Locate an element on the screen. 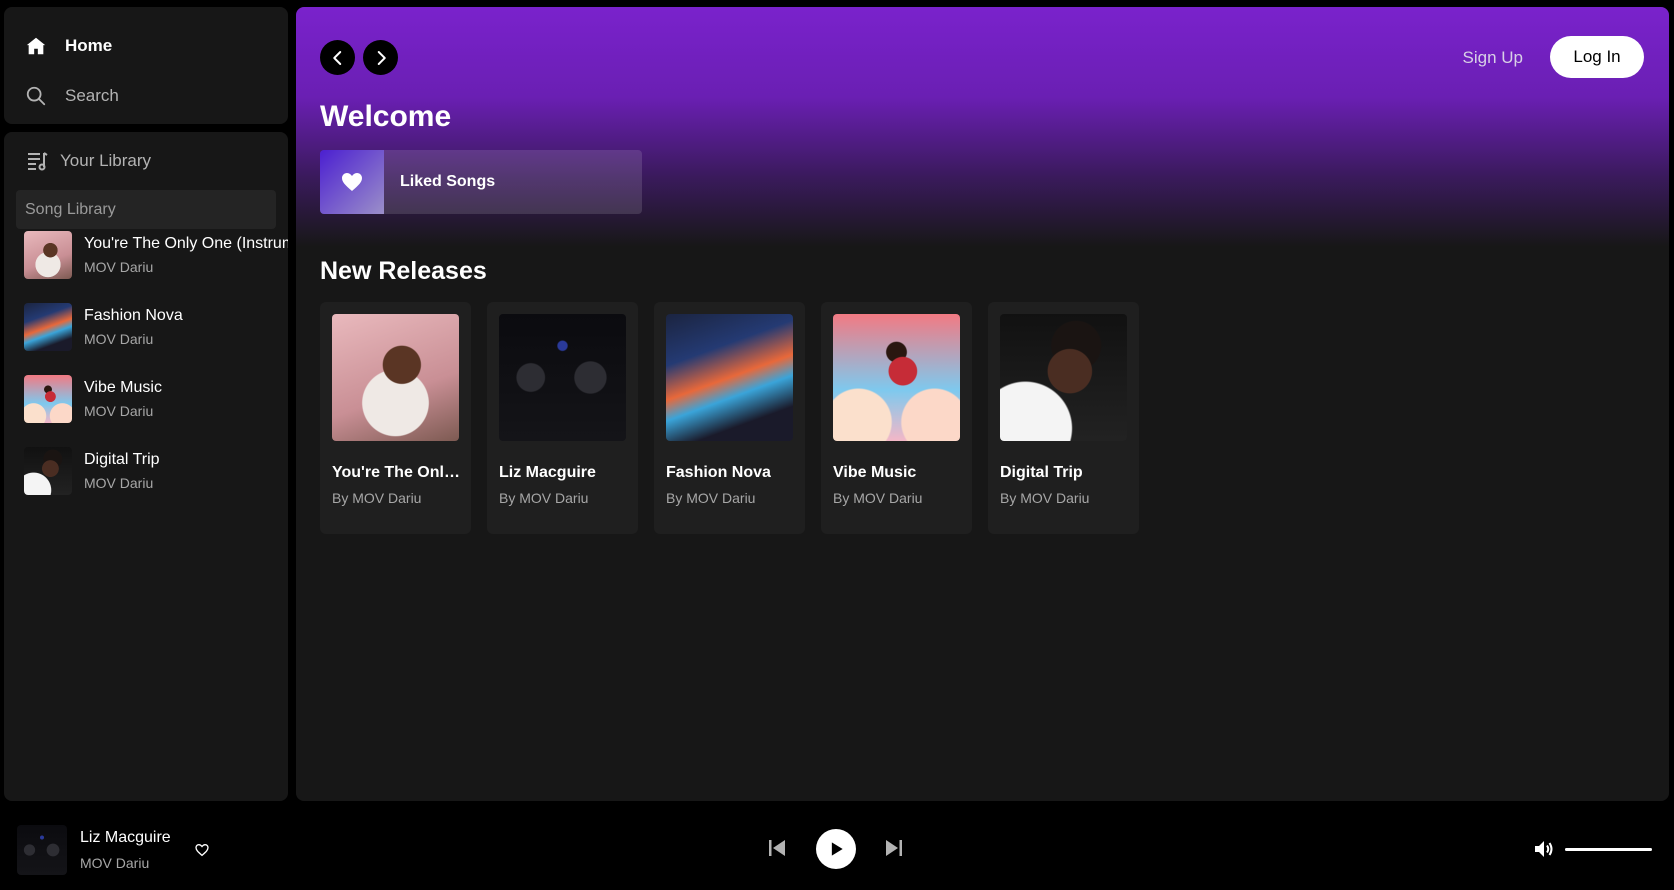  release-card: Vibe Music By MOV Dariu is located at coordinates (896, 418).